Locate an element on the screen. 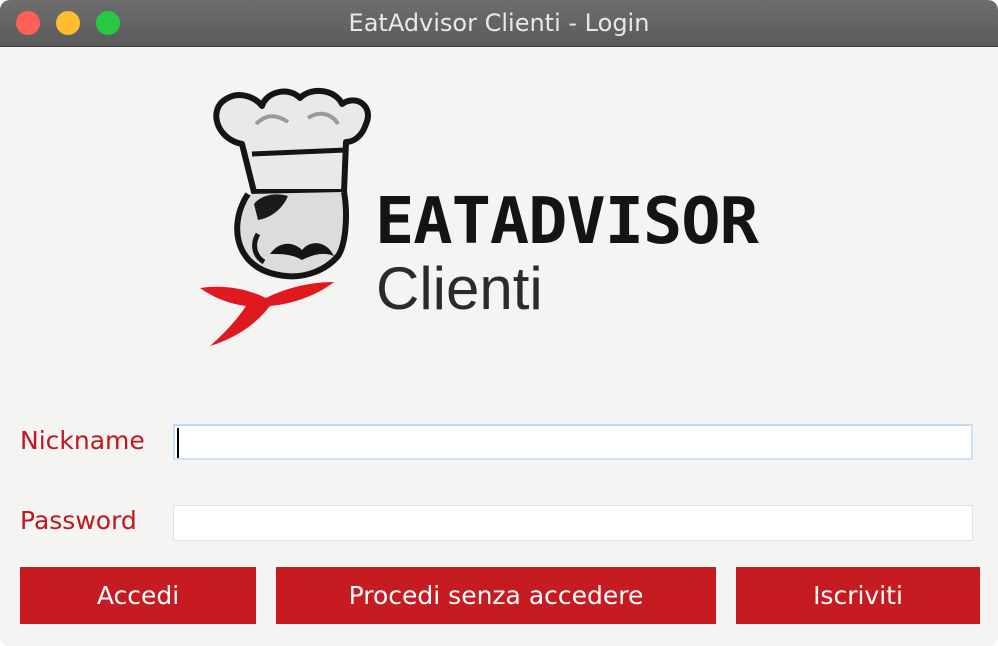  window-title: EatAdvisor Clienti - Login is located at coordinates (499, 23).